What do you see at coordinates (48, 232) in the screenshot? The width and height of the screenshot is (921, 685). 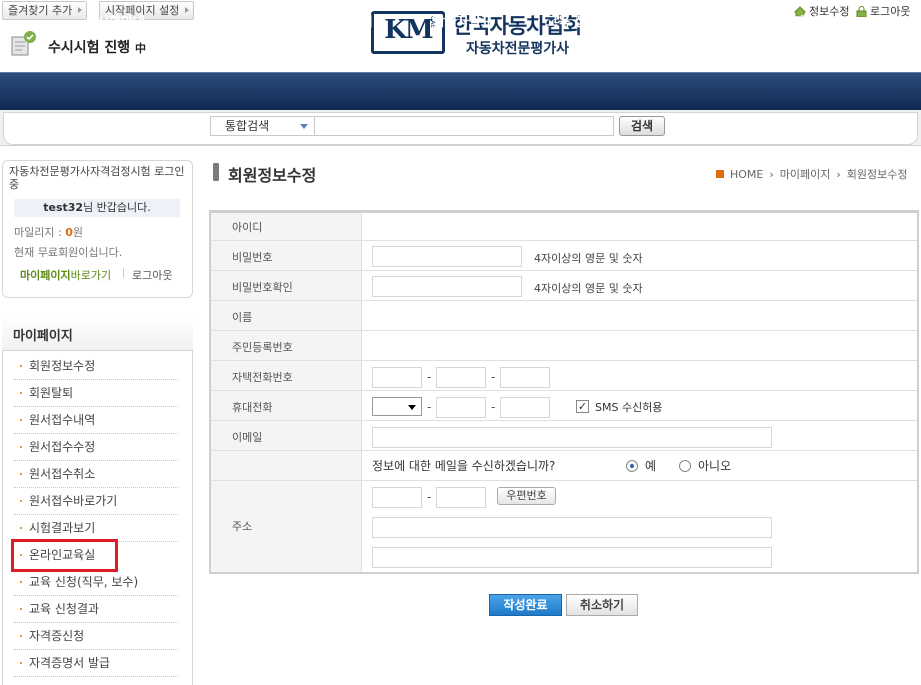 I see `mileage: 마일리지 : 0원` at bounding box center [48, 232].